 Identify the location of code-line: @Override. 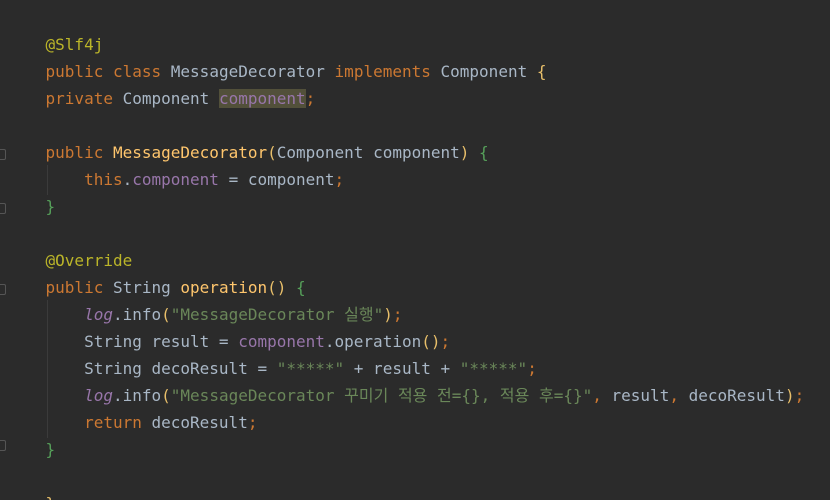
(70, 260).